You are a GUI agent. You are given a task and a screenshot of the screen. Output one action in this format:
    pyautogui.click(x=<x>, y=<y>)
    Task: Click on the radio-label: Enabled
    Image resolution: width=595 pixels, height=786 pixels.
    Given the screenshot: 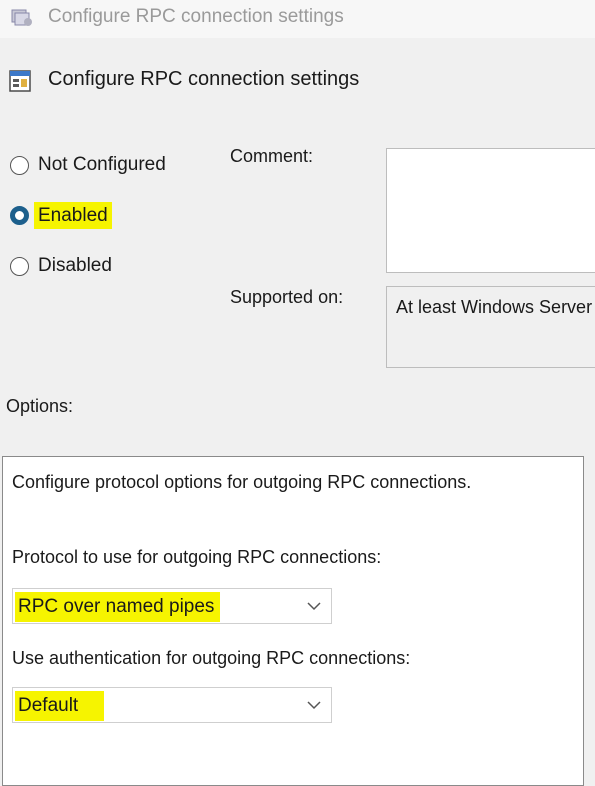 What is the action you would take?
    pyautogui.click(x=73, y=215)
    